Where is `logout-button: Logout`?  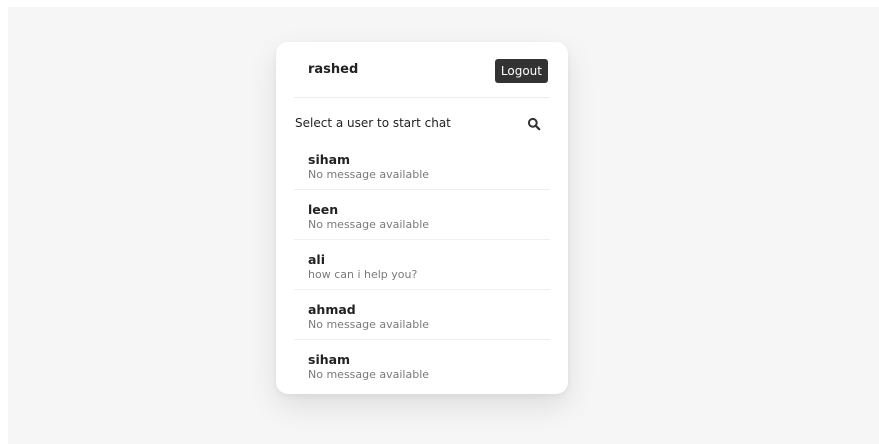 logout-button: Logout is located at coordinates (521, 71).